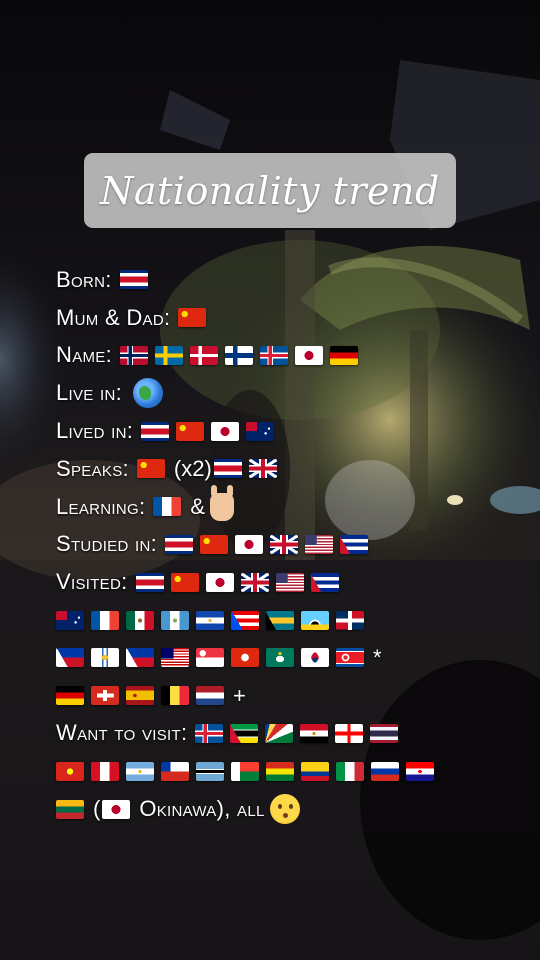  I want to click on caption-line: Live in:, so click(291, 393).